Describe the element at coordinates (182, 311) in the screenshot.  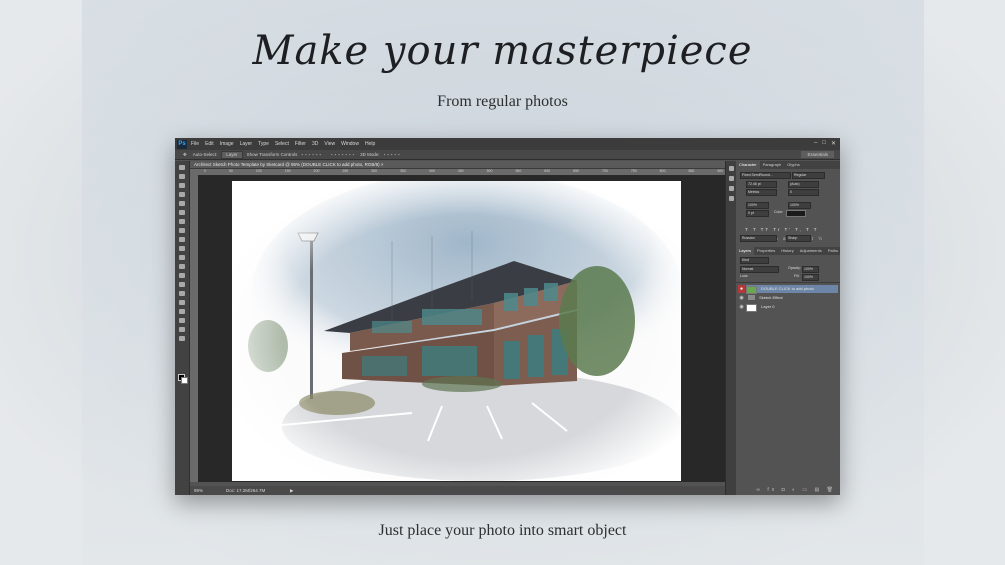
I see `path-select-tool-icon` at that location.